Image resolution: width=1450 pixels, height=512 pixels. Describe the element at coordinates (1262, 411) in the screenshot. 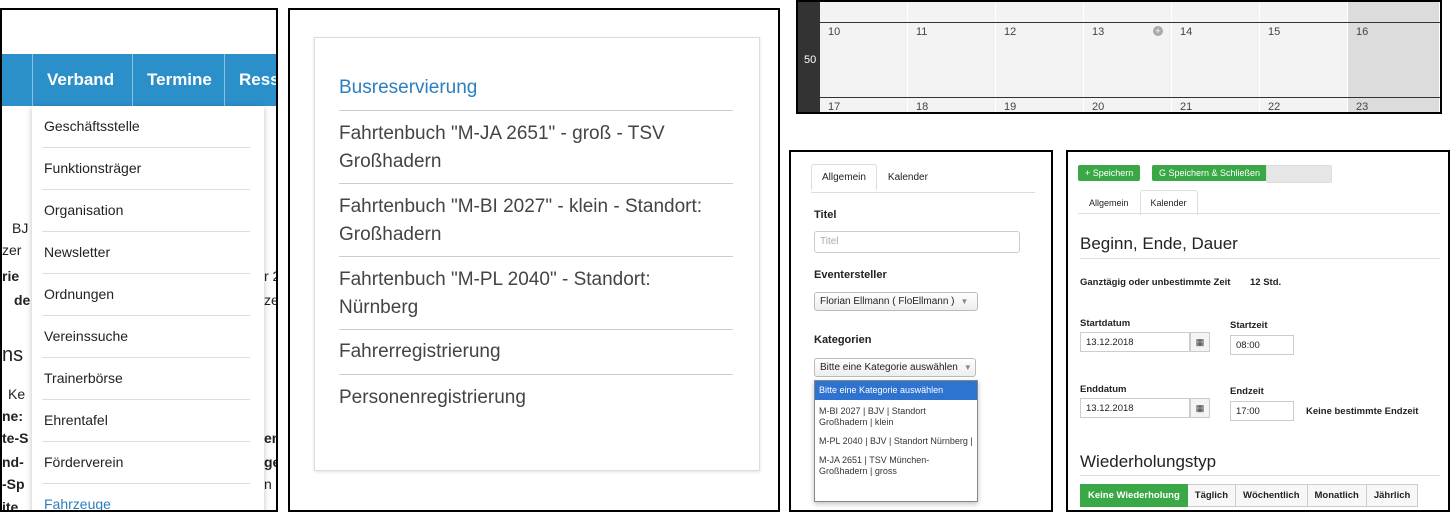

I see `end-time-input: 17:00` at that location.